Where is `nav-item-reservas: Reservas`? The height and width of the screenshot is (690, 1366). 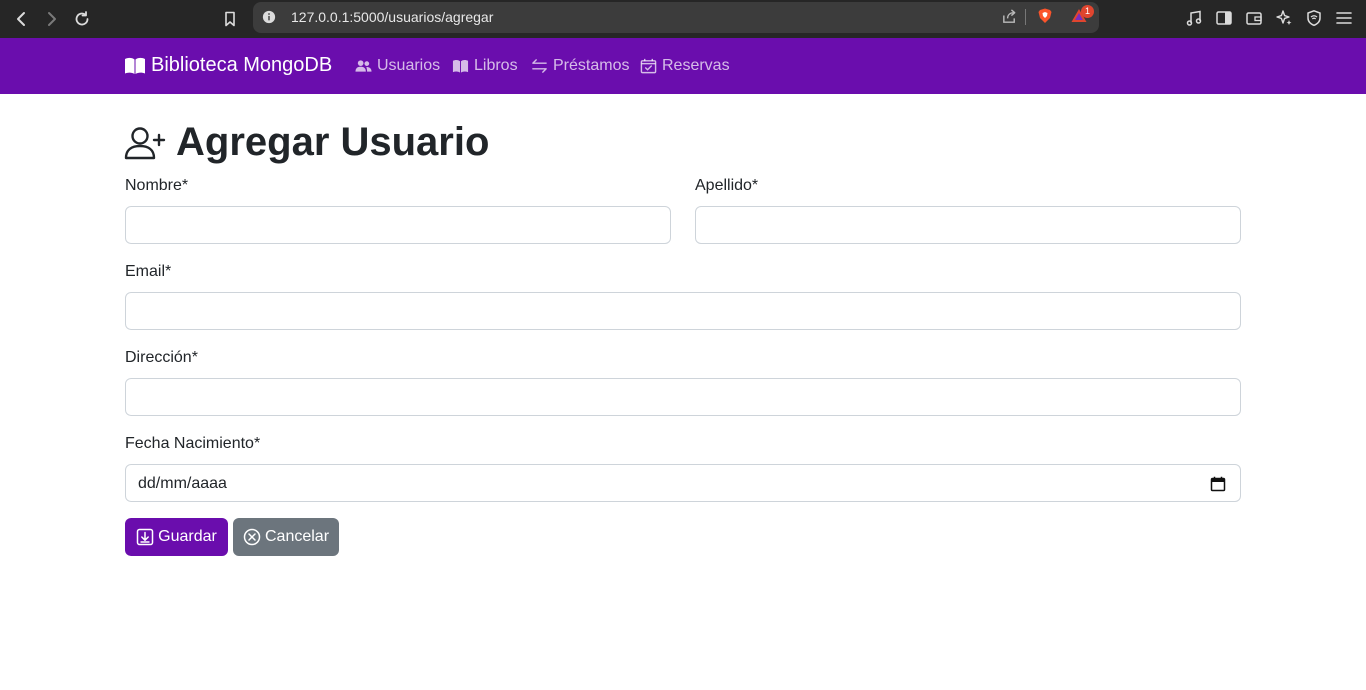
nav-item-reservas: Reservas is located at coordinates (685, 66).